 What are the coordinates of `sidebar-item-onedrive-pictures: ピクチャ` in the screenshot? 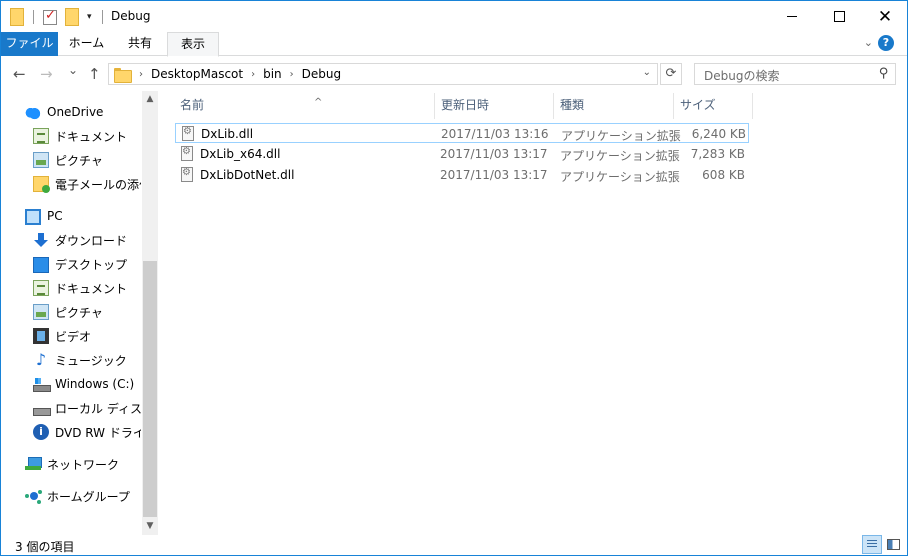 It's located at (87, 160).